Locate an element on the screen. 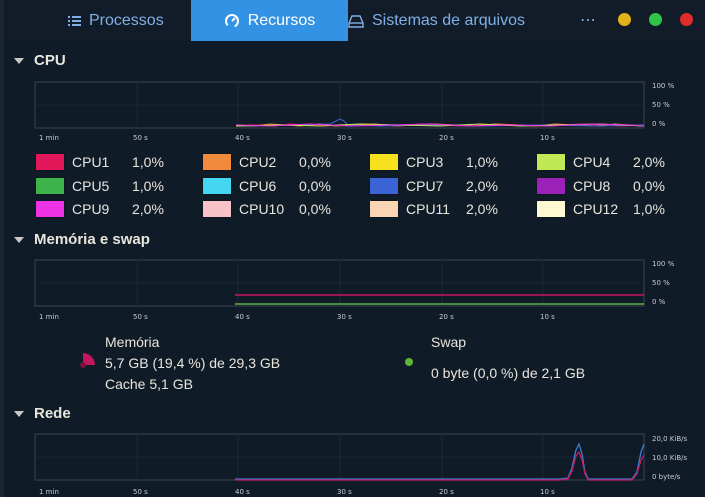  cpu-name: CPU11 is located at coordinates (428, 209).